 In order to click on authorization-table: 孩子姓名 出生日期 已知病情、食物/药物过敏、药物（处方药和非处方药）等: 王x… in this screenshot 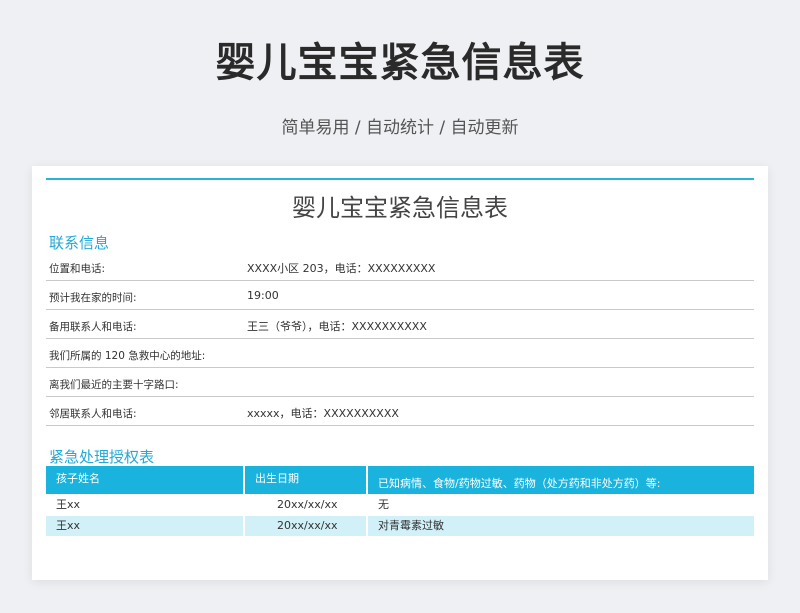, I will do `click(400, 501)`.